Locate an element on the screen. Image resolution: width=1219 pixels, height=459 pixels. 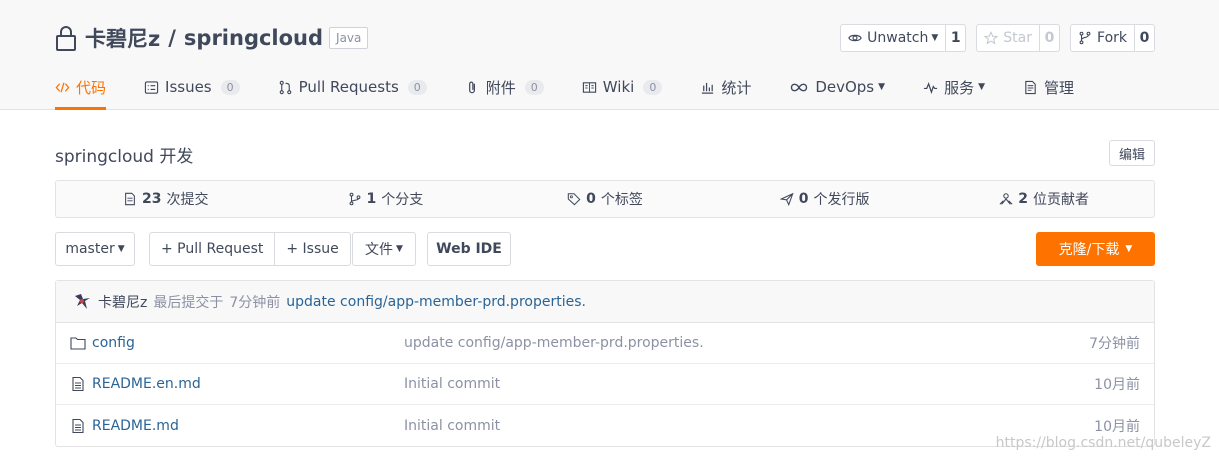
tab-issues: Issues 0 is located at coordinates (192, 87).